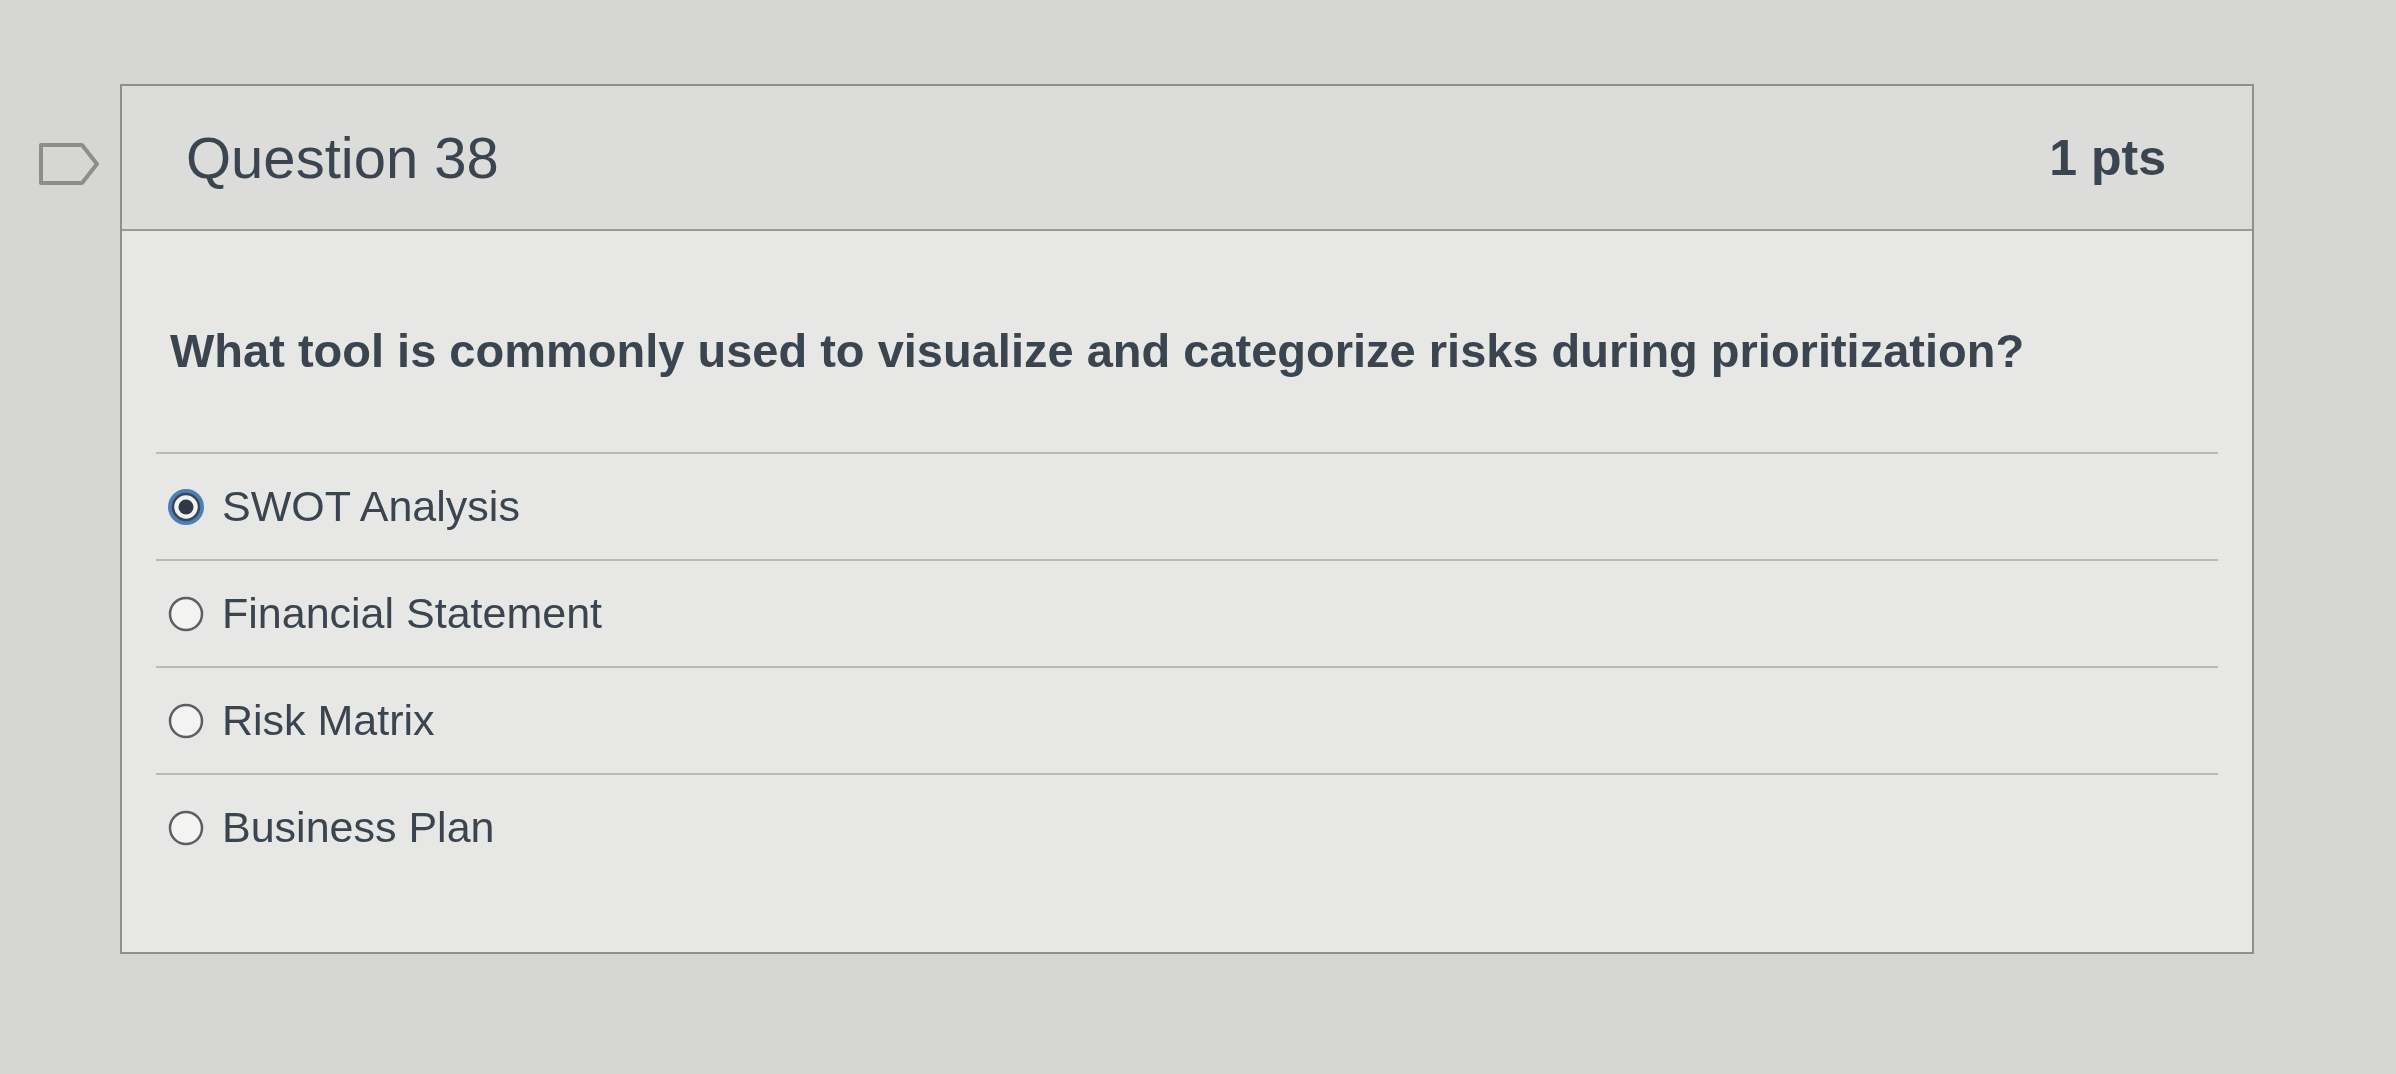 This screenshot has height=1074, width=2396. What do you see at coordinates (328, 720) in the screenshot?
I see `answer-label: Risk Matrix` at bounding box center [328, 720].